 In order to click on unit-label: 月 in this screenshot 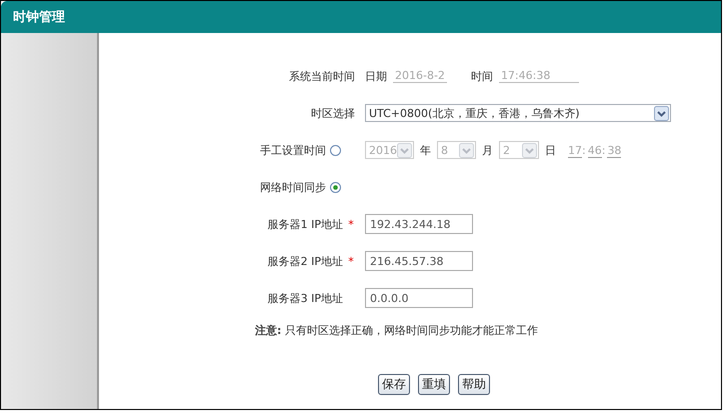, I will do `click(487, 150)`.